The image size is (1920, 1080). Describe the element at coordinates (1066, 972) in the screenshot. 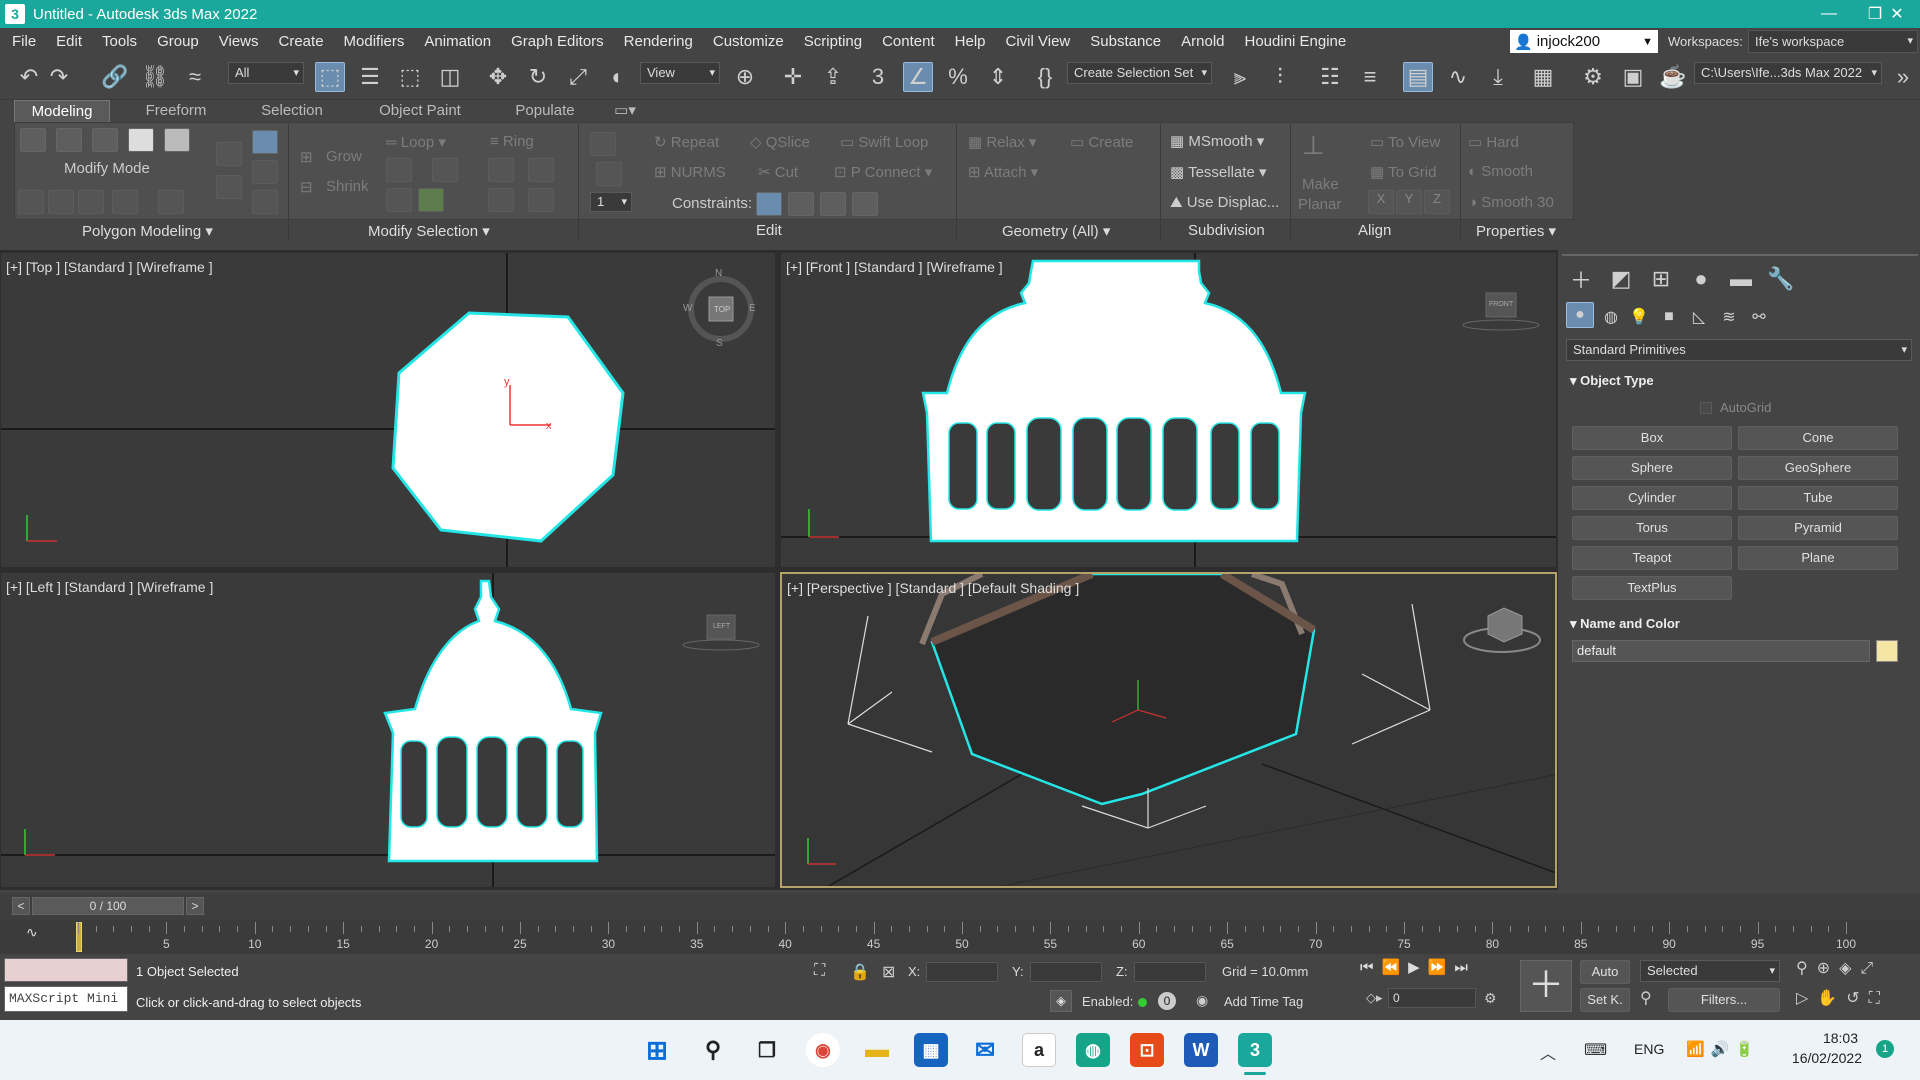

I see `y-coordinate-field` at that location.